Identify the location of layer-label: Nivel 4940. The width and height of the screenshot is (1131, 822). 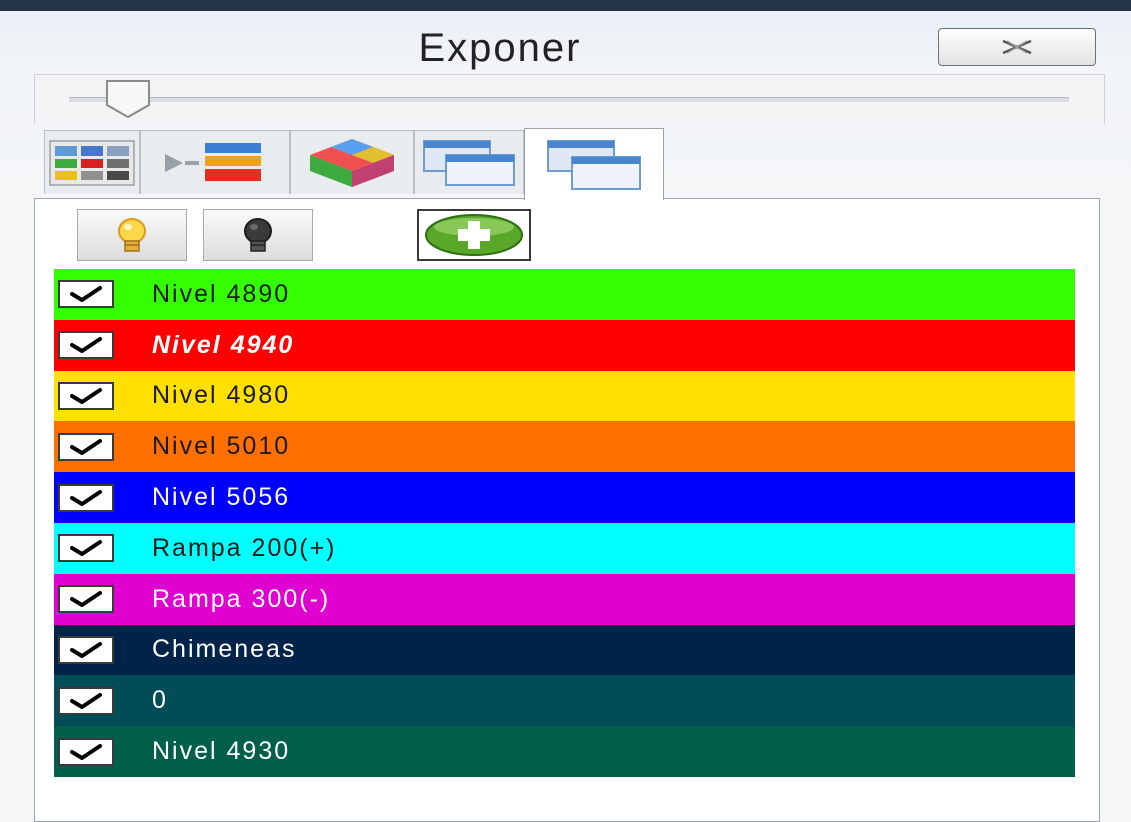
(223, 344).